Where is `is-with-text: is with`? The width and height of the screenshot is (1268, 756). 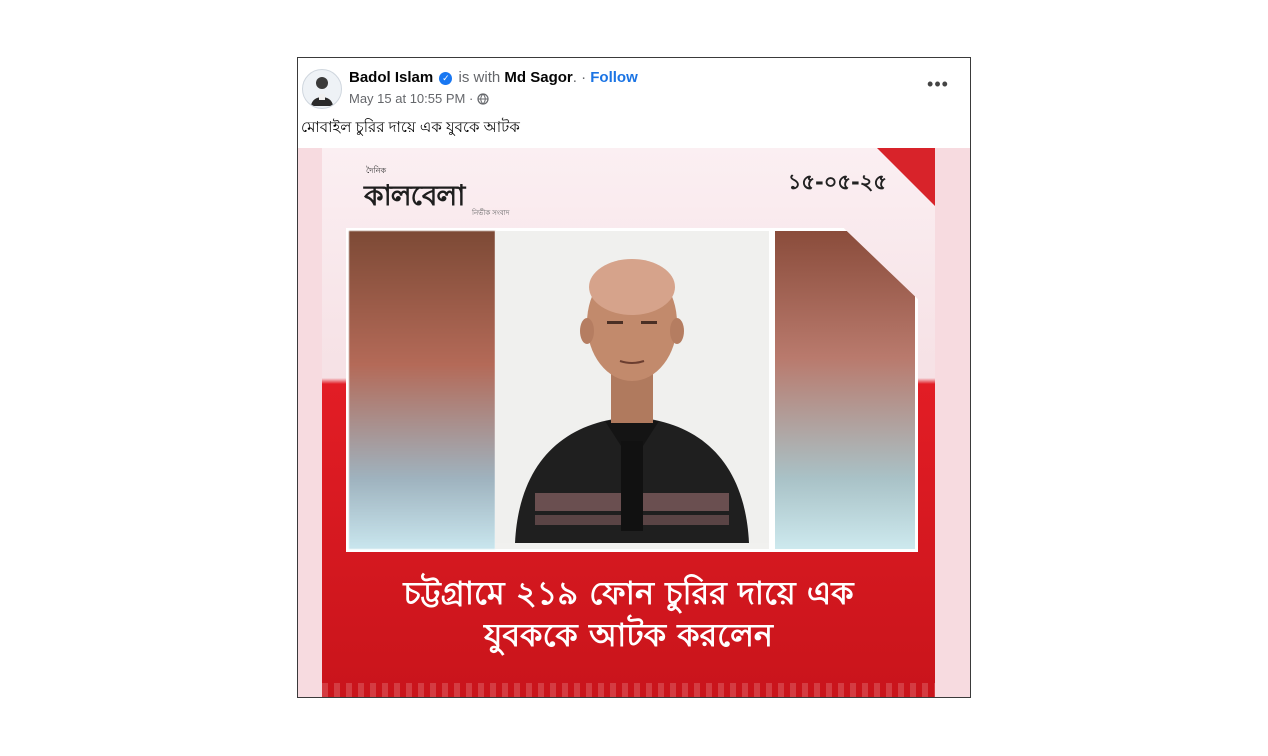 is-with-text: is with is located at coordinates (479, 77).